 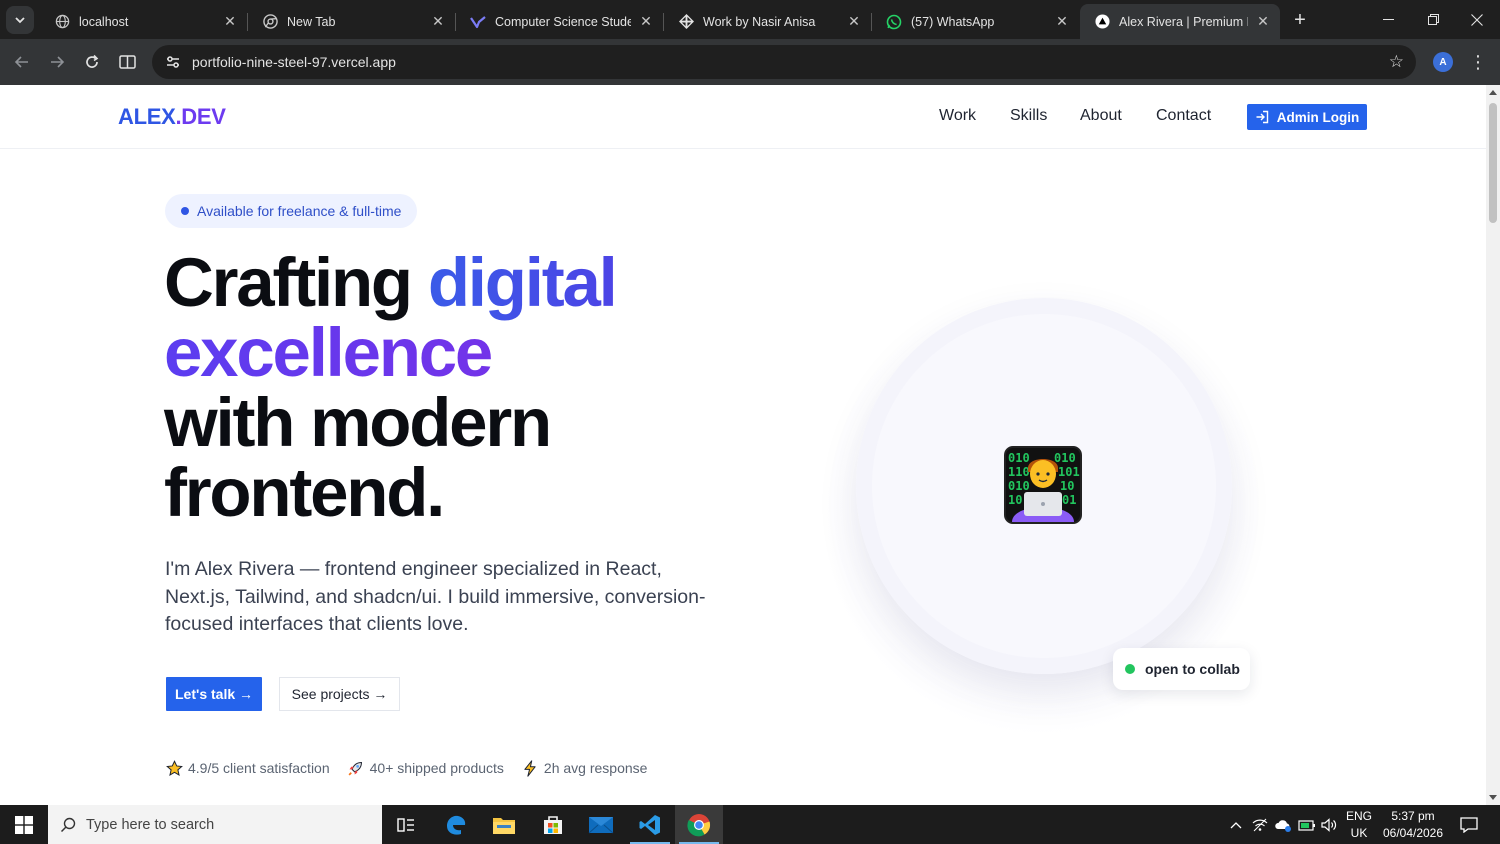 I want to click on stat-response-time: 2h avg response, so click(x=584, y=768).